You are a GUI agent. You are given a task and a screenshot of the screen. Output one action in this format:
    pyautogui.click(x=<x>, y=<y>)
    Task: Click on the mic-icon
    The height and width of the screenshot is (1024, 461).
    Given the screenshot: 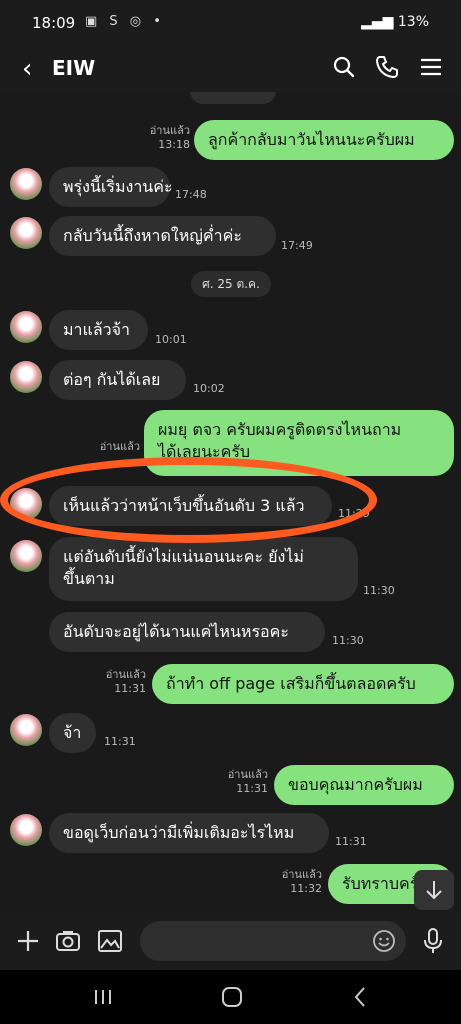 What is the action you would take?
    pyautogui.click(x=433, y=941)
    